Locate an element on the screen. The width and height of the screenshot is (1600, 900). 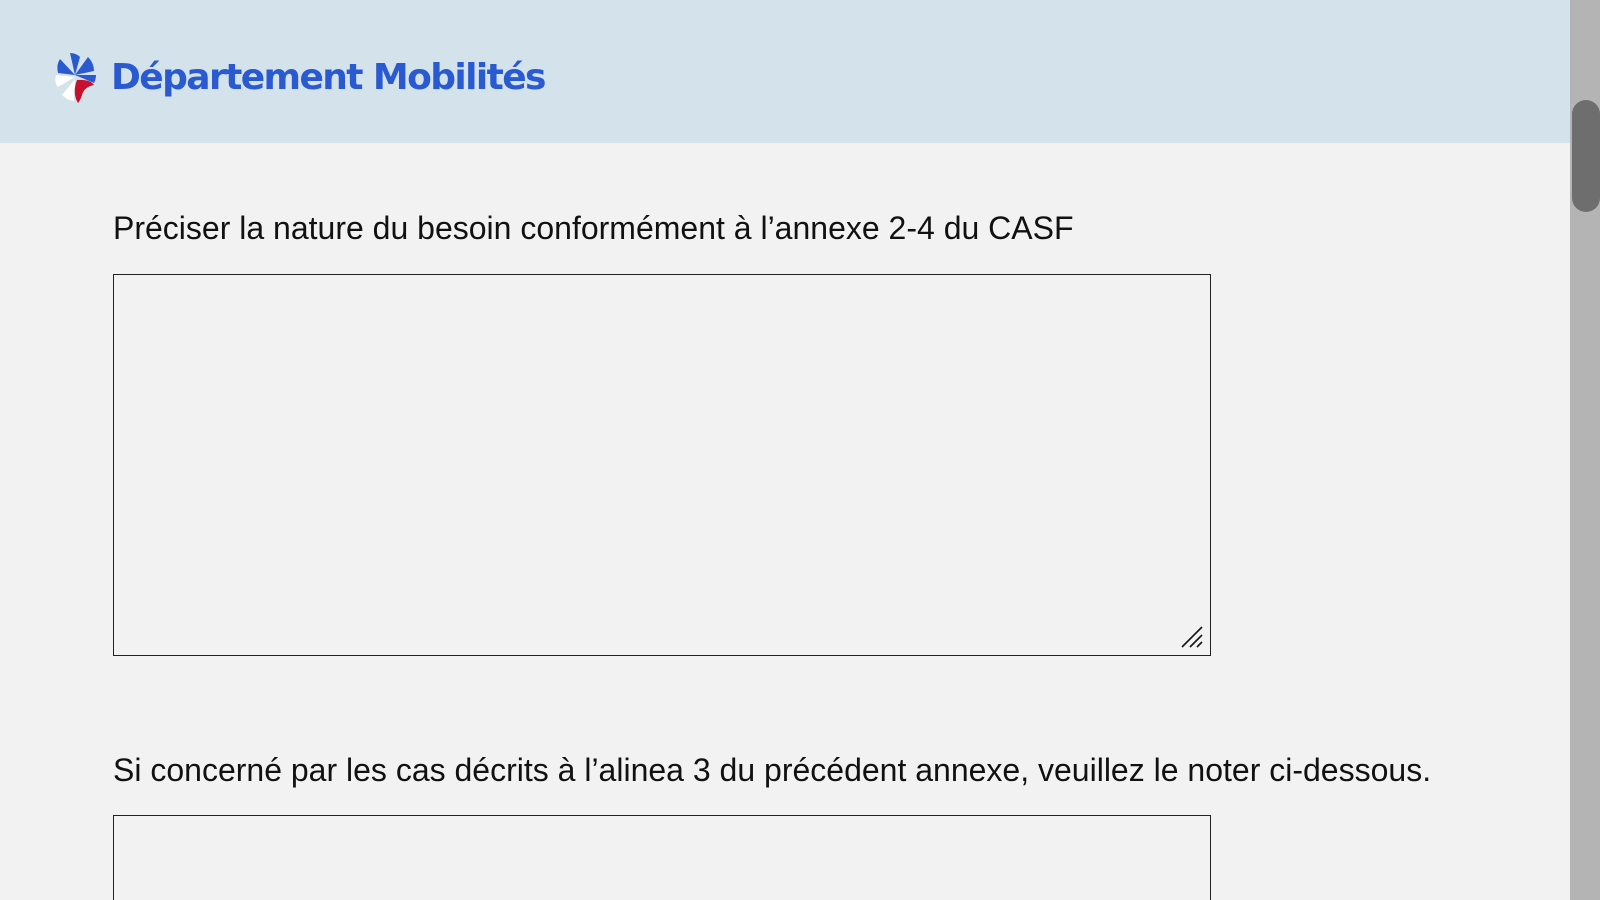
alinea-case-textarea is located at coordinates (662, 857).